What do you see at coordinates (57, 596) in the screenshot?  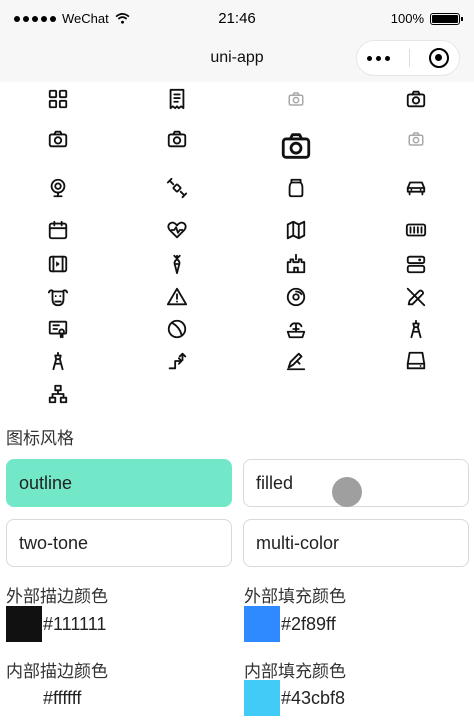 I see `outer-stroke-label: 外部描边颜色` at bounding box center [57, 596].